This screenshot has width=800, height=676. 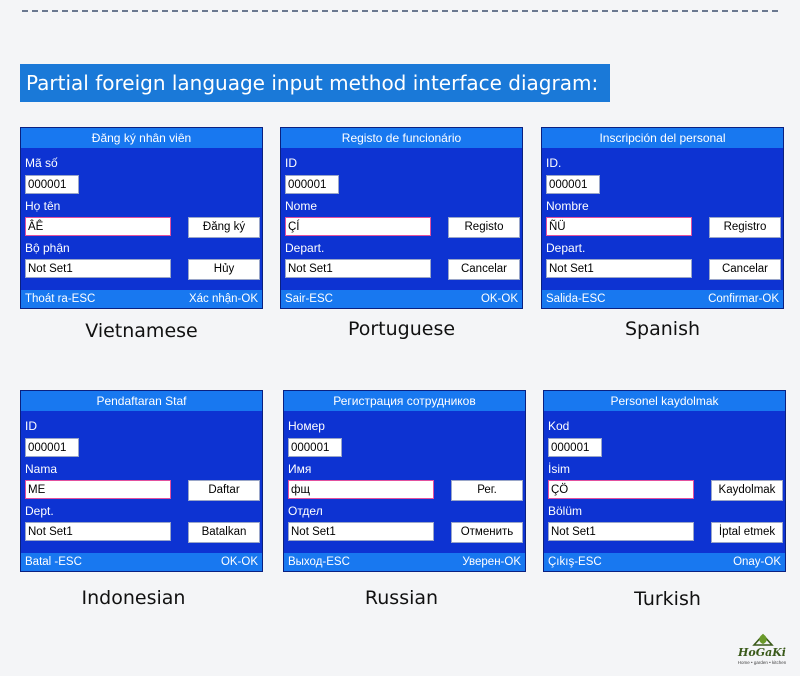 I want to click on dept-label: Dept., so click(x=39, y=511).